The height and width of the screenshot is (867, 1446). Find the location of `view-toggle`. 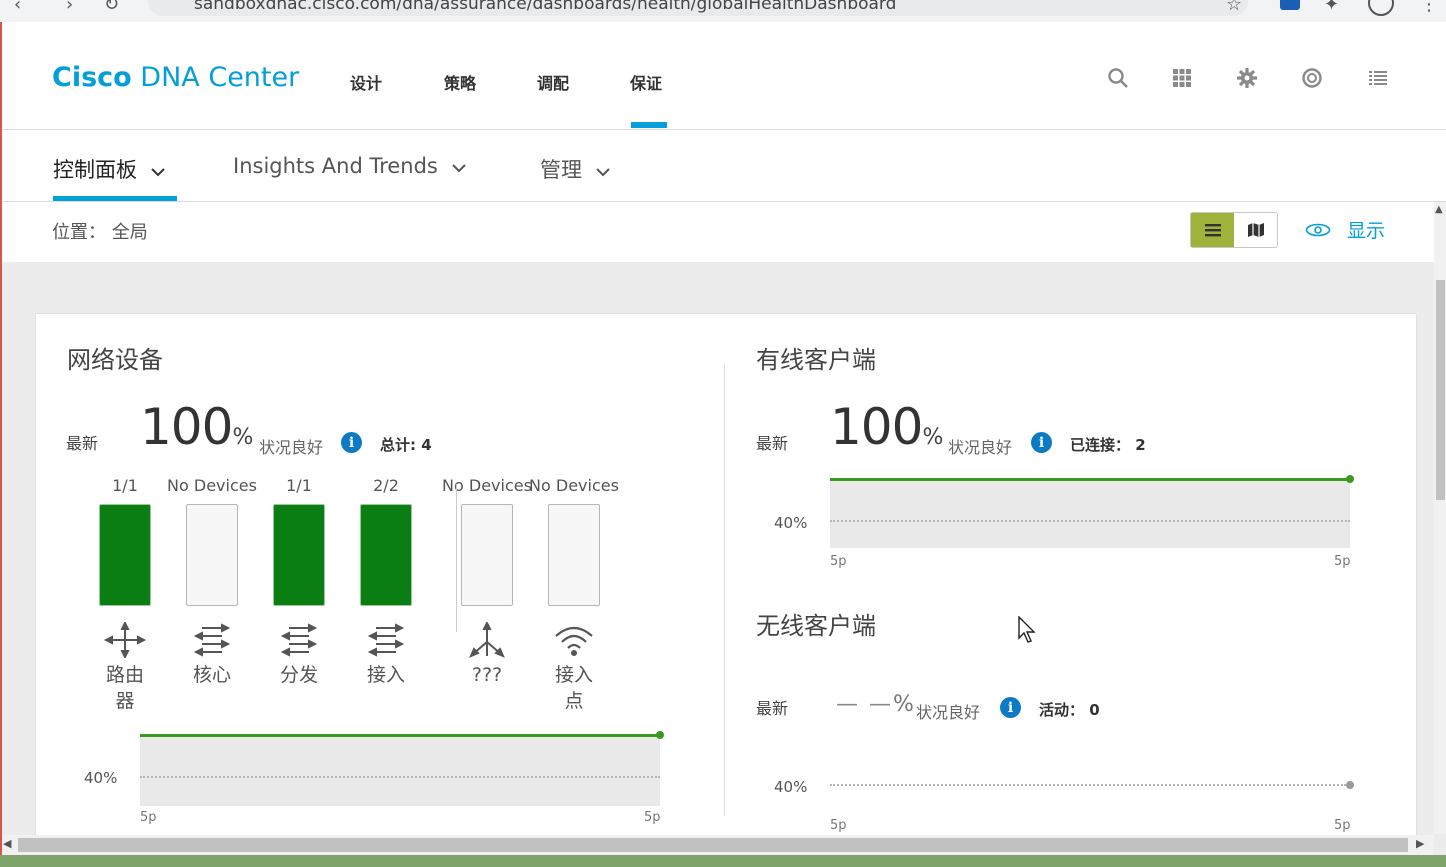

view-toggle is located at coordinates (1234, 230).